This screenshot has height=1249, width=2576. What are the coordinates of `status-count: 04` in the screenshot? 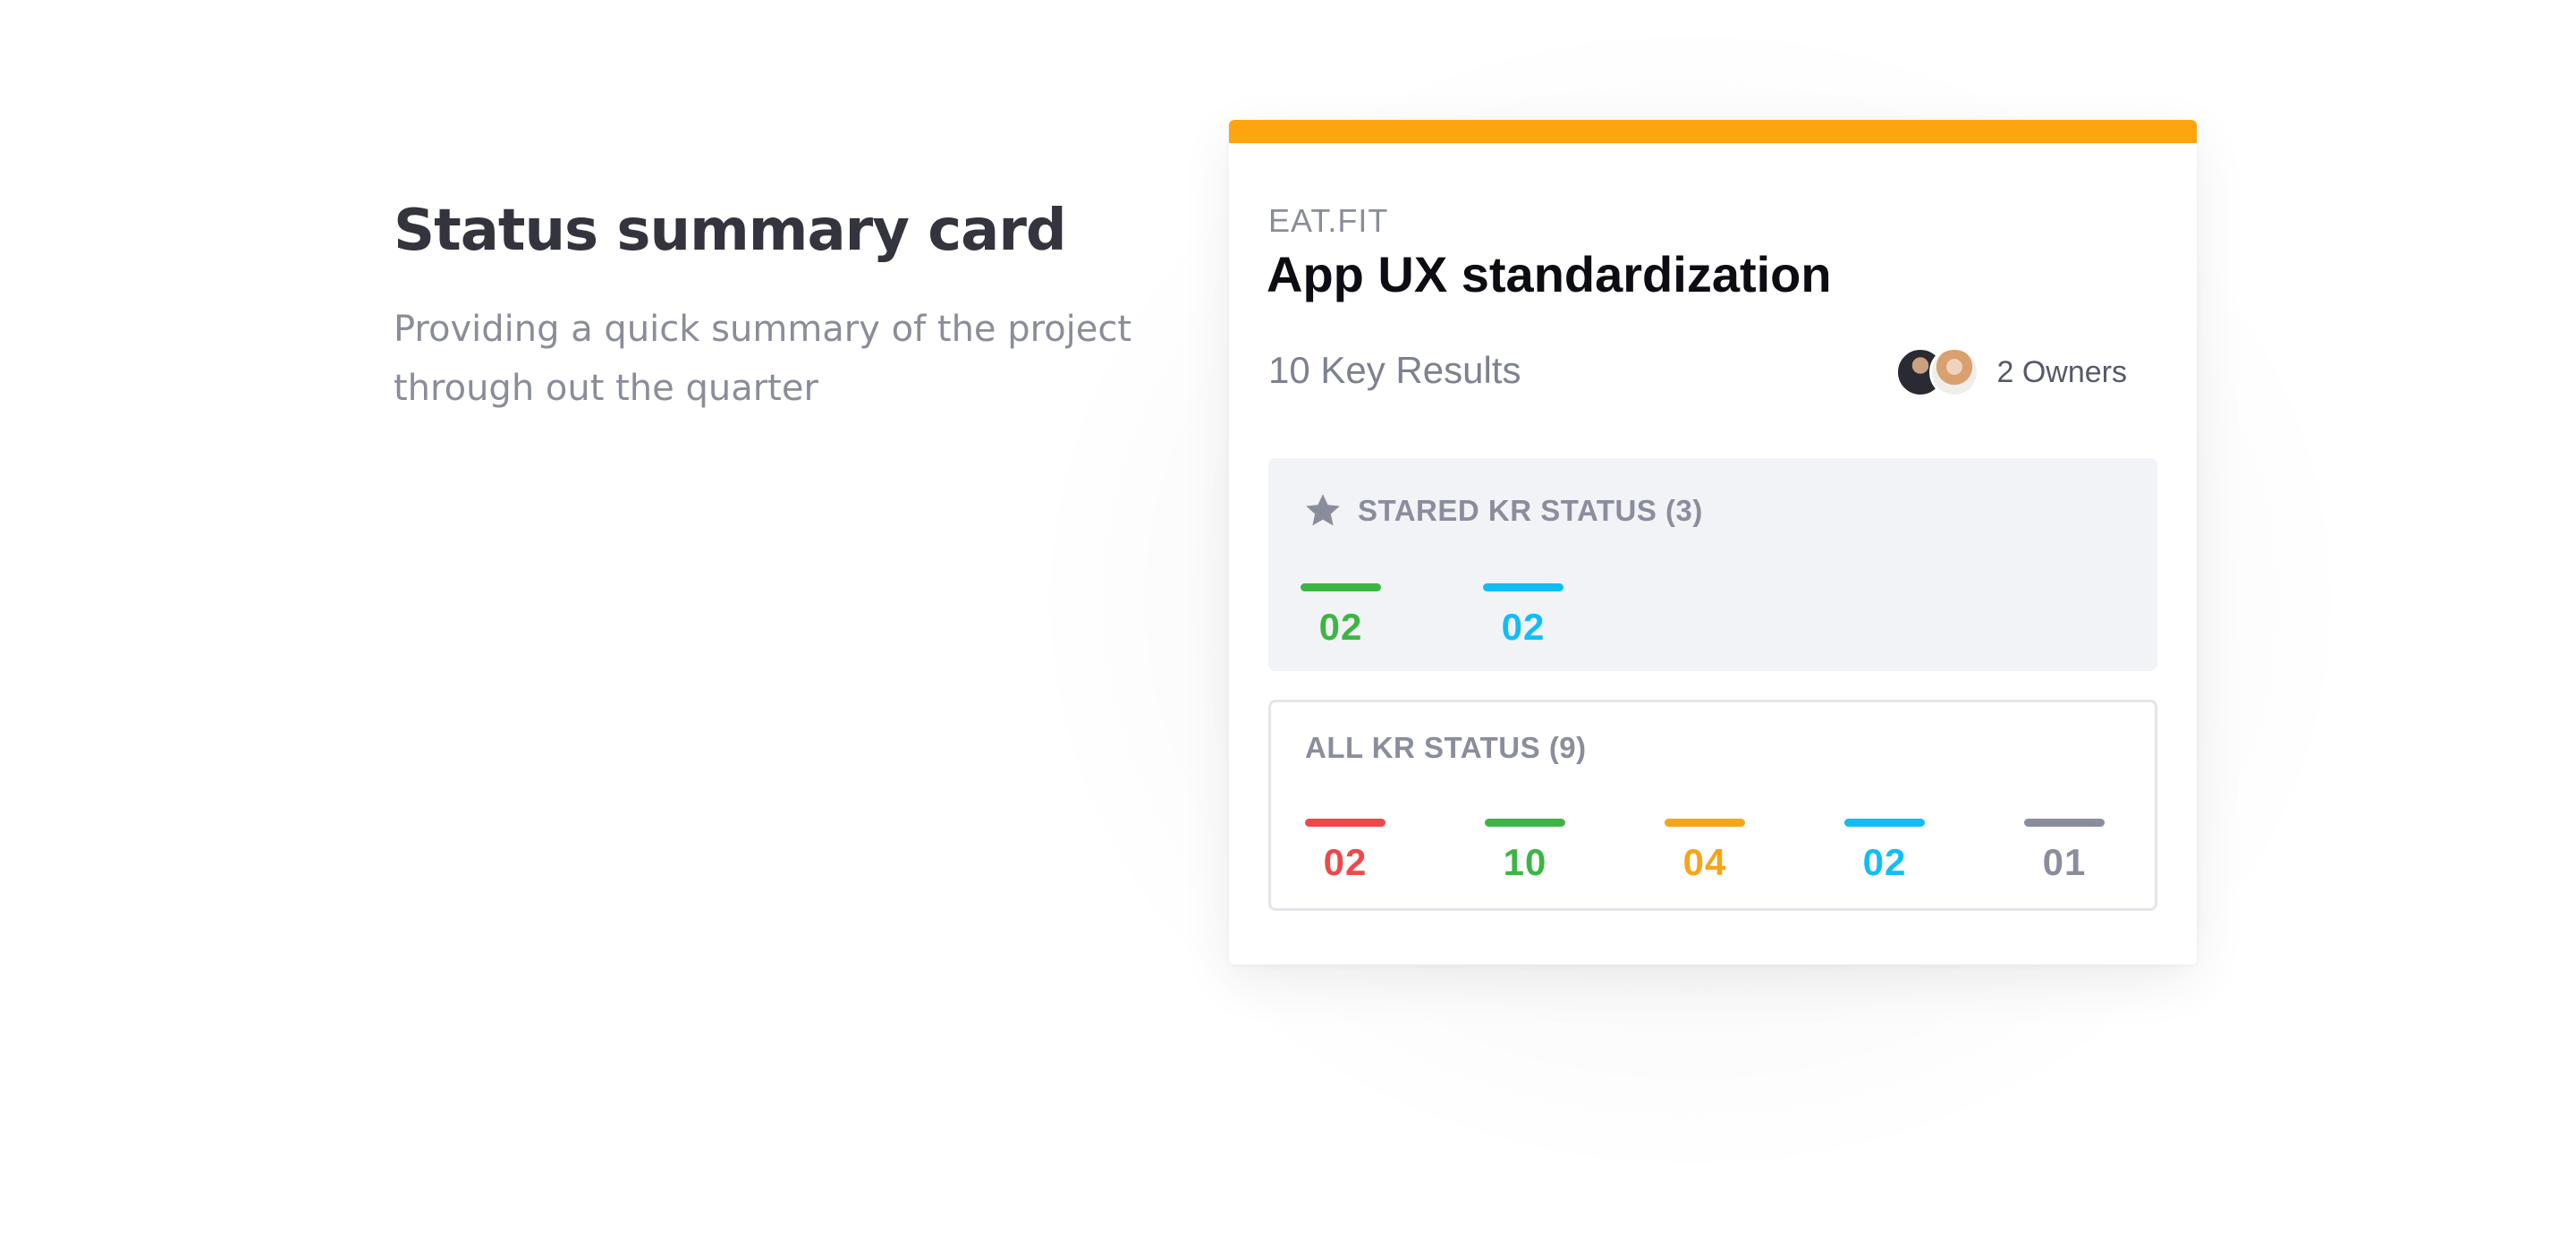 It's located at (1704, 862).